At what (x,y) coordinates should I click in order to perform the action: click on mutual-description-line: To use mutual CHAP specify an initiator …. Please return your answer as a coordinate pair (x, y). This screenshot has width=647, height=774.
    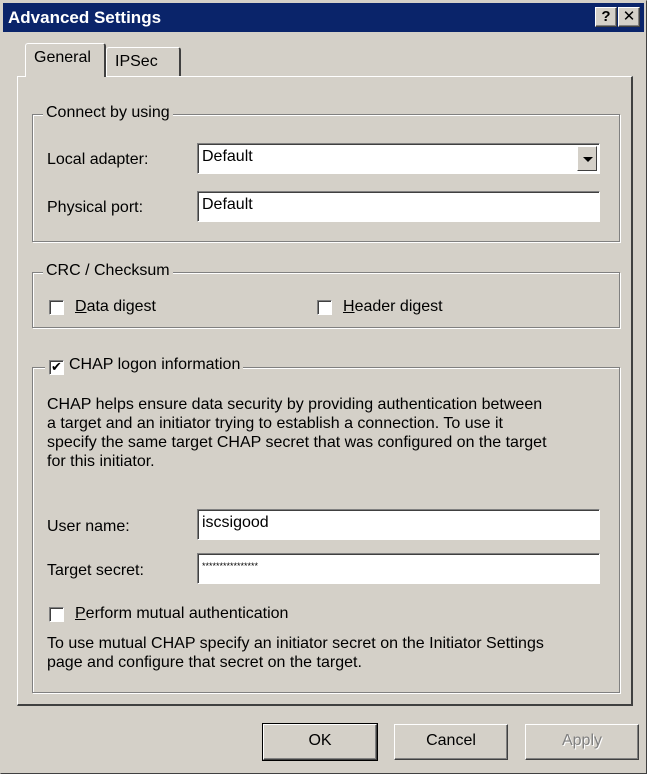
    Looking at the image, I should click on (295, 643).